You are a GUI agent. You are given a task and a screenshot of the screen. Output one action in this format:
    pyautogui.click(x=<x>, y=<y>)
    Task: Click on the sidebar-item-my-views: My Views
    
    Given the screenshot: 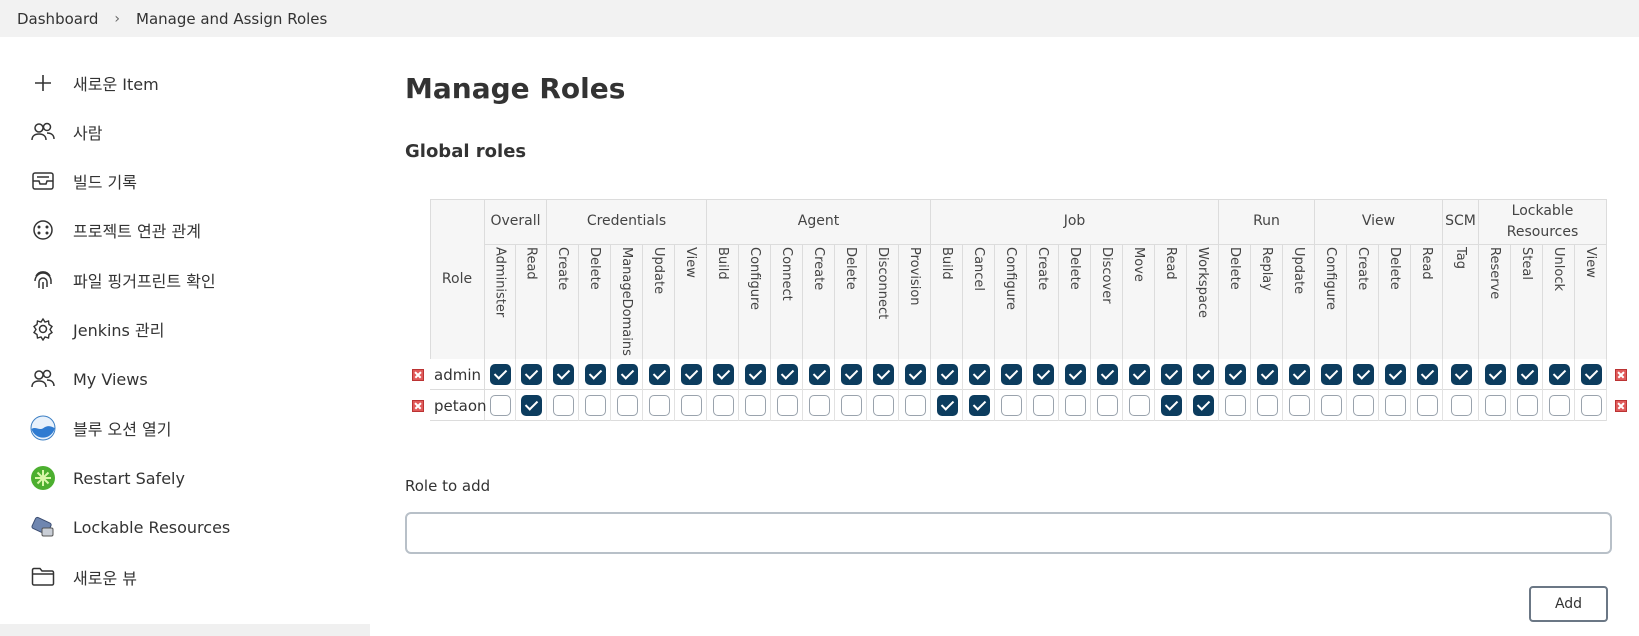 What is the action you would take?
    pyautogui.click(x=89, y=379)
    